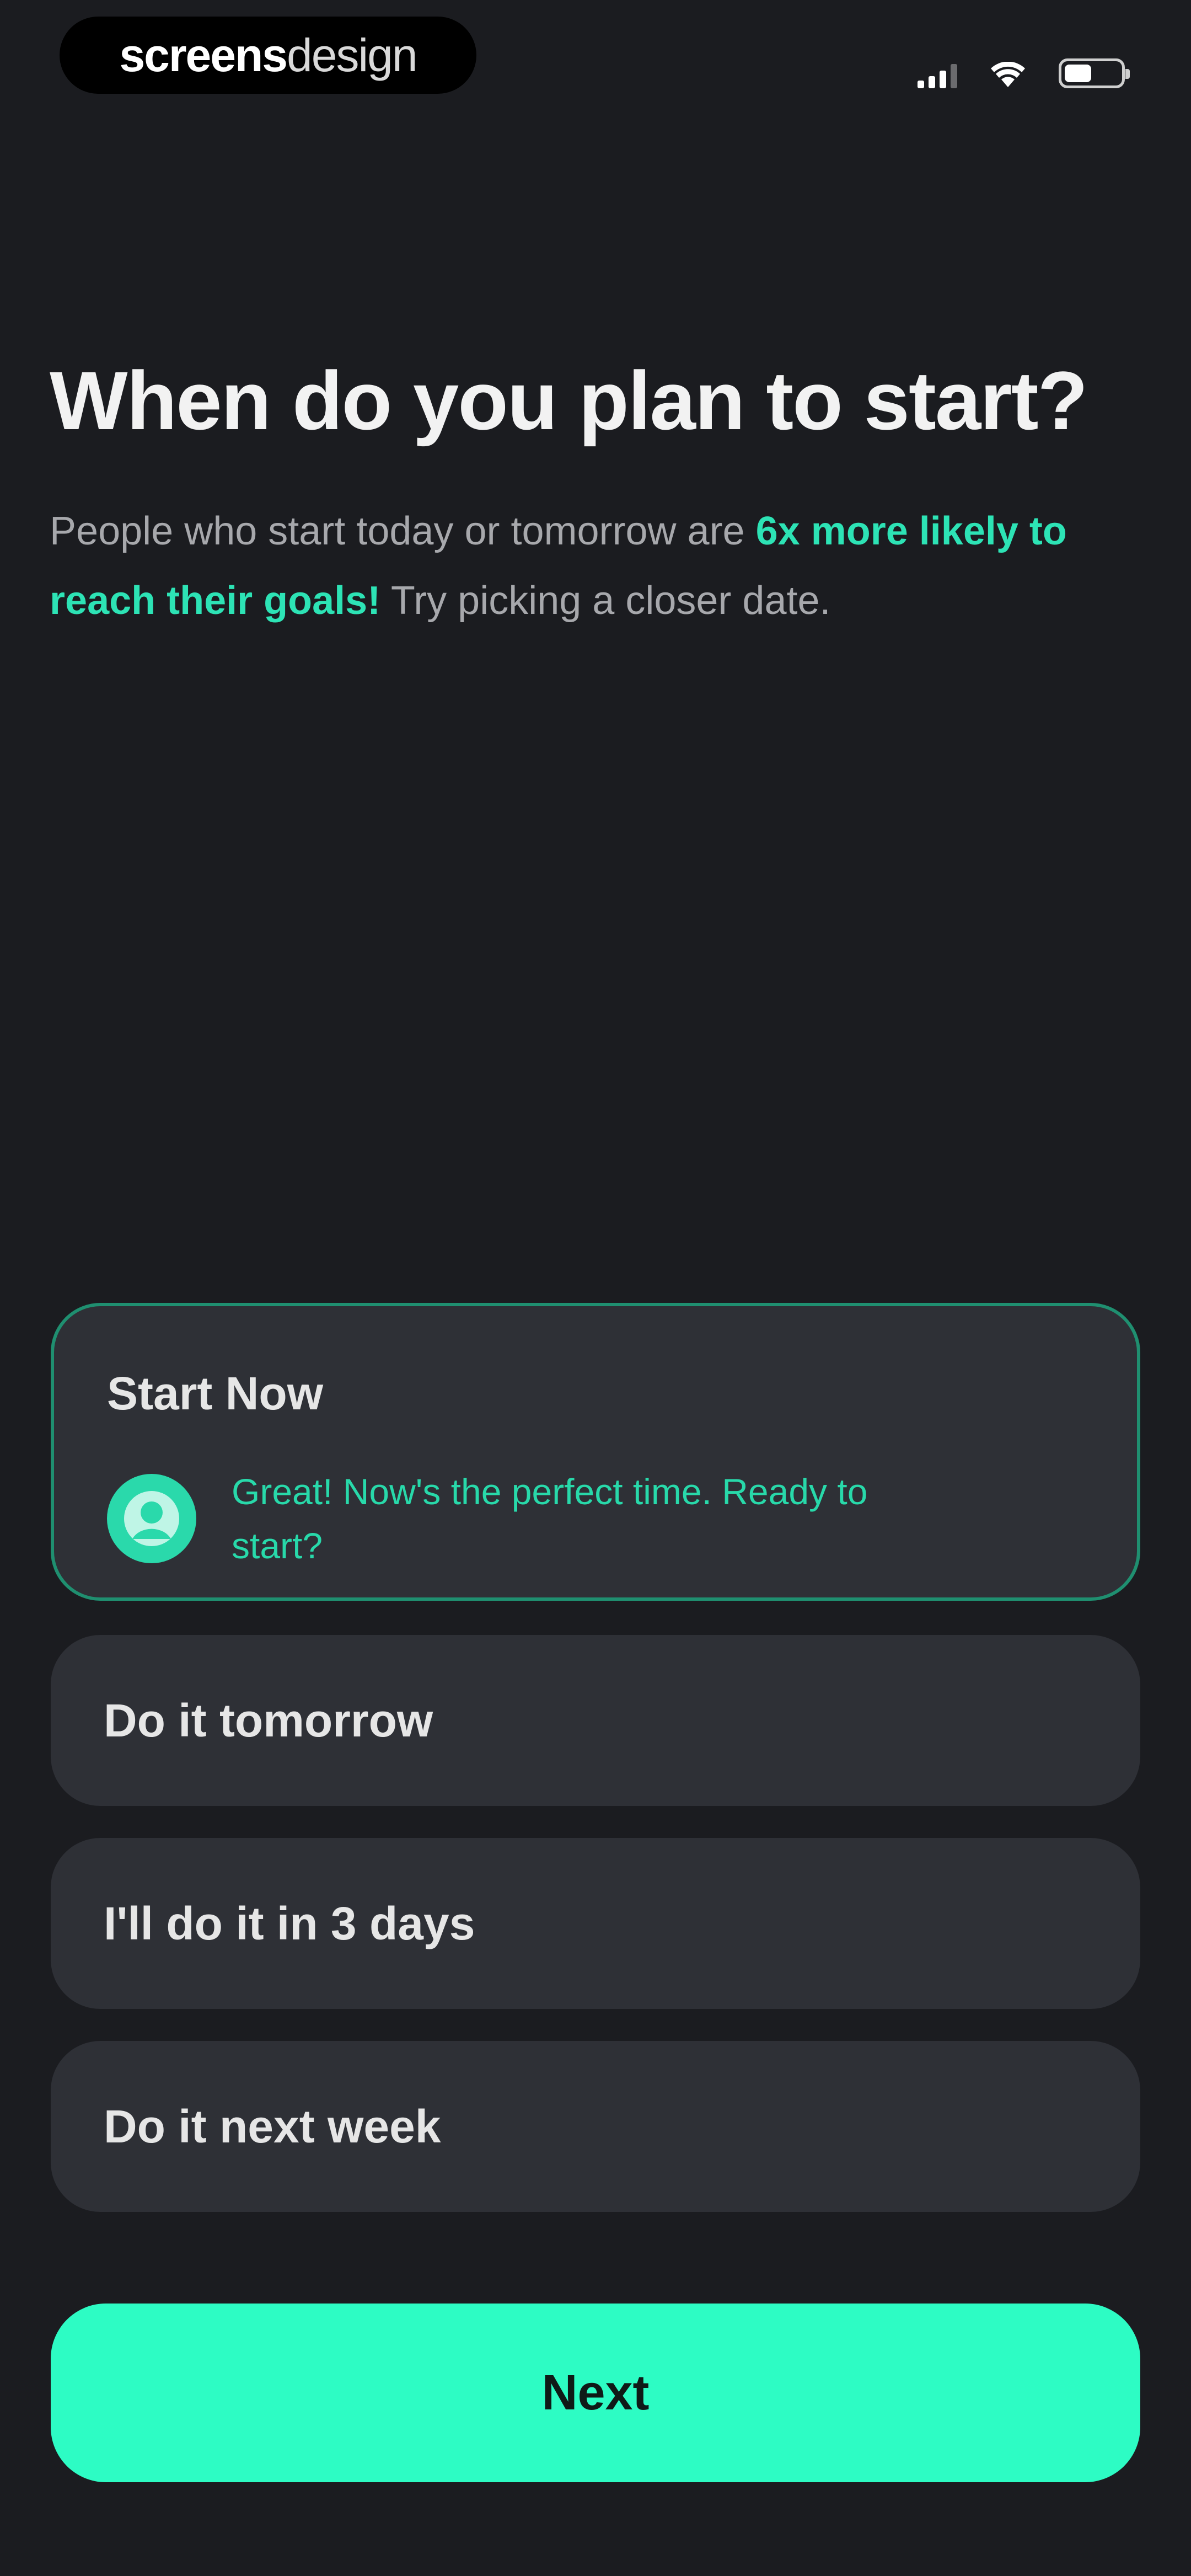 This screenshot has width=1191, height=2576. I want to click on coach-avatar-glyph, so click(152, 1518).